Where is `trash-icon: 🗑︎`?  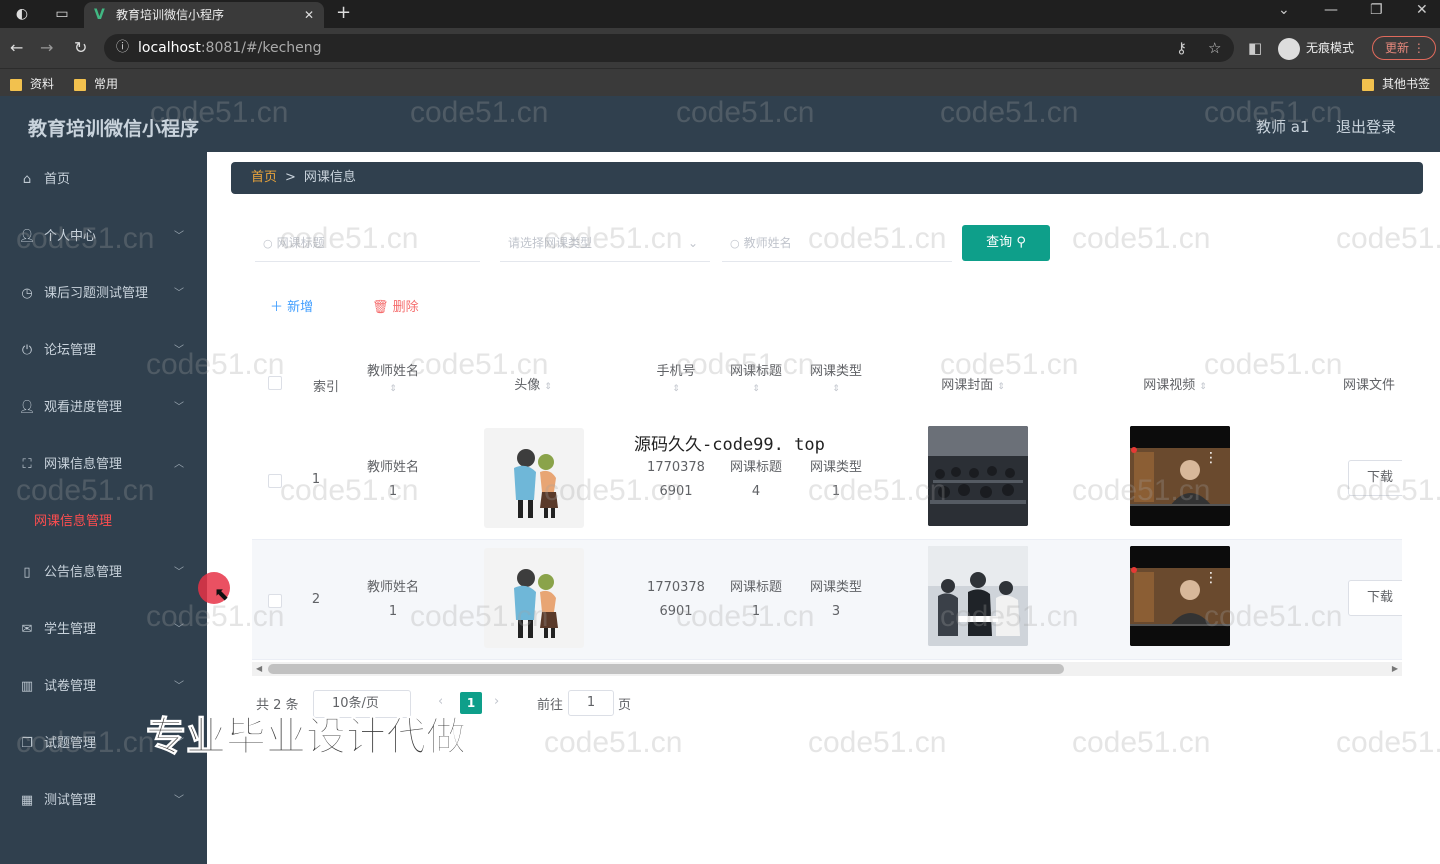
trash-icon: 🗑︎ is located at coordinates (380, 307).